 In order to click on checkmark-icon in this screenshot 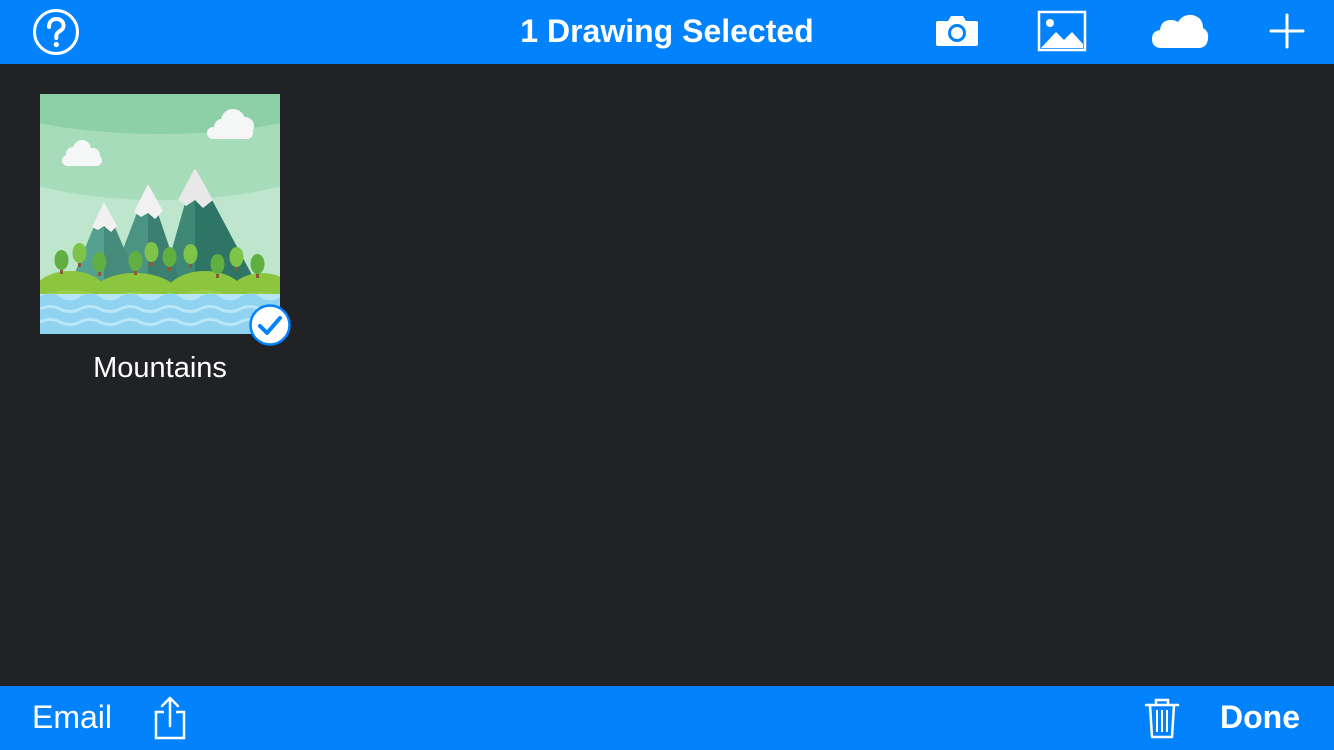, I will do `click(270, 325)`.